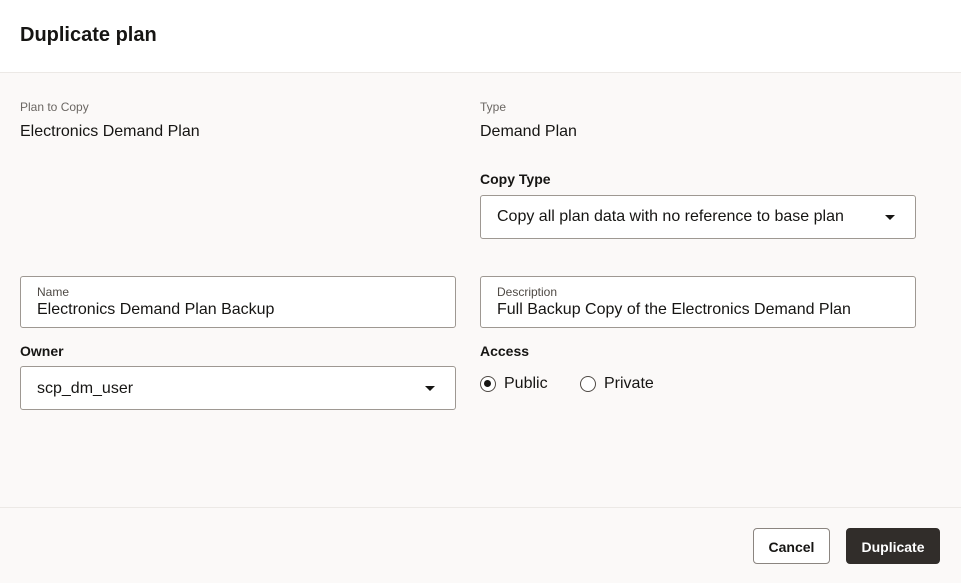 The width and height of the screenshot is (961, 583). What do you see at coordinates (527, 292) in the screenshot?
I see `description-field-label: Description` at bounding box center [527, 292].